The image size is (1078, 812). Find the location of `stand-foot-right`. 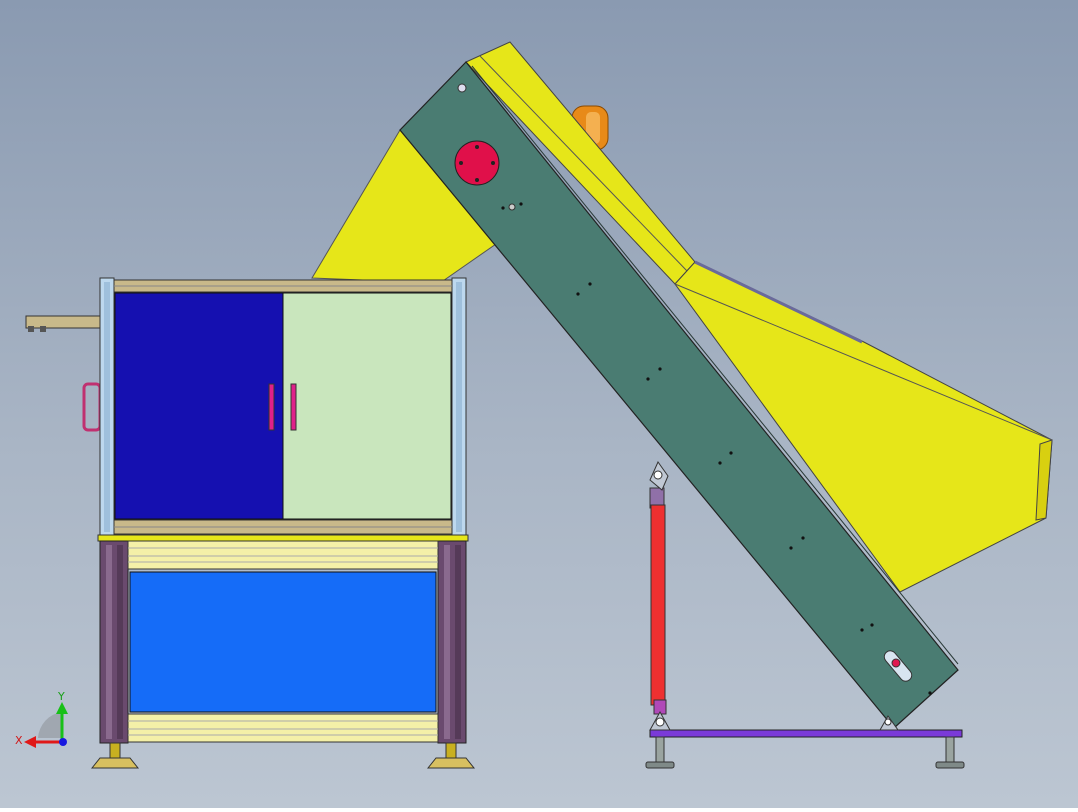

stand-foot-right is located at coordinates (950, 752).